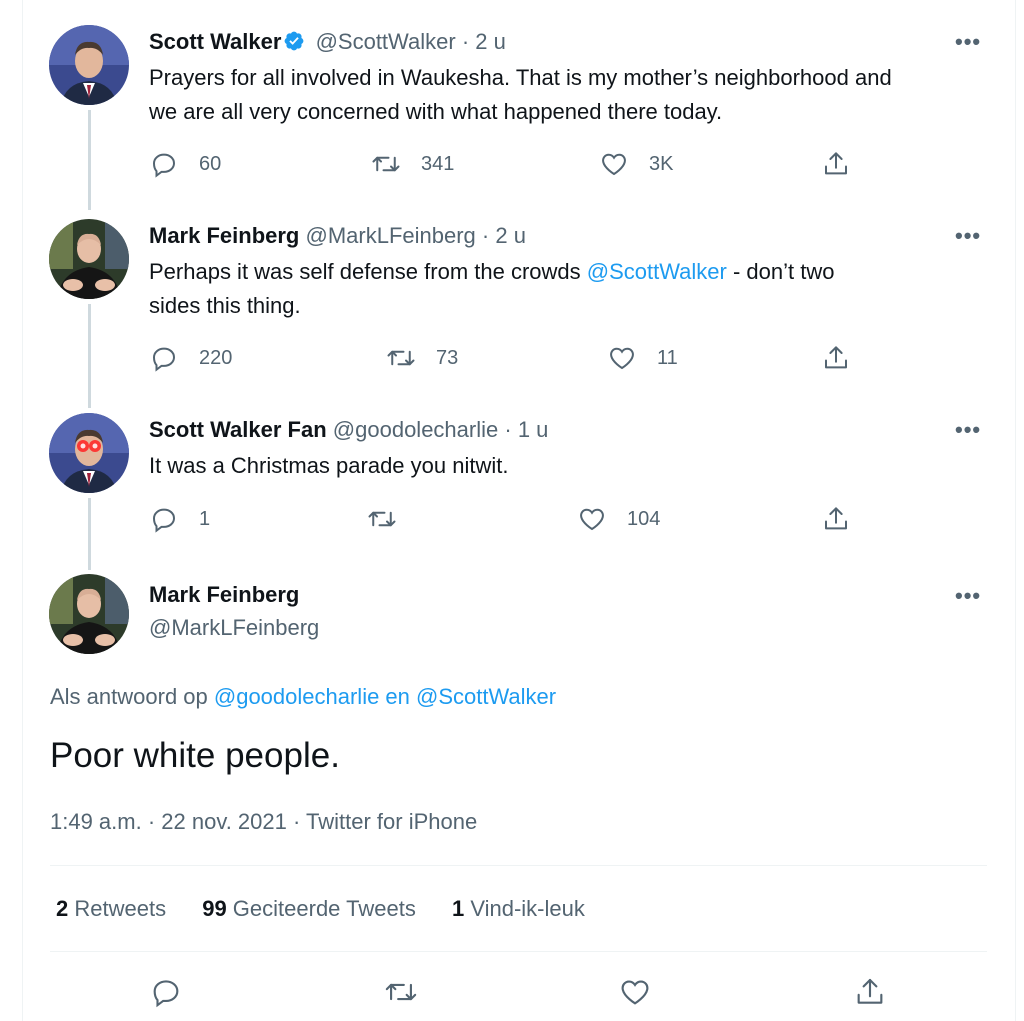 The width and height of the screenshot is (1024, 1021). Describe the element at coordinates (62, 908) in the screenshot. I see `stat-number: 2` at that location.